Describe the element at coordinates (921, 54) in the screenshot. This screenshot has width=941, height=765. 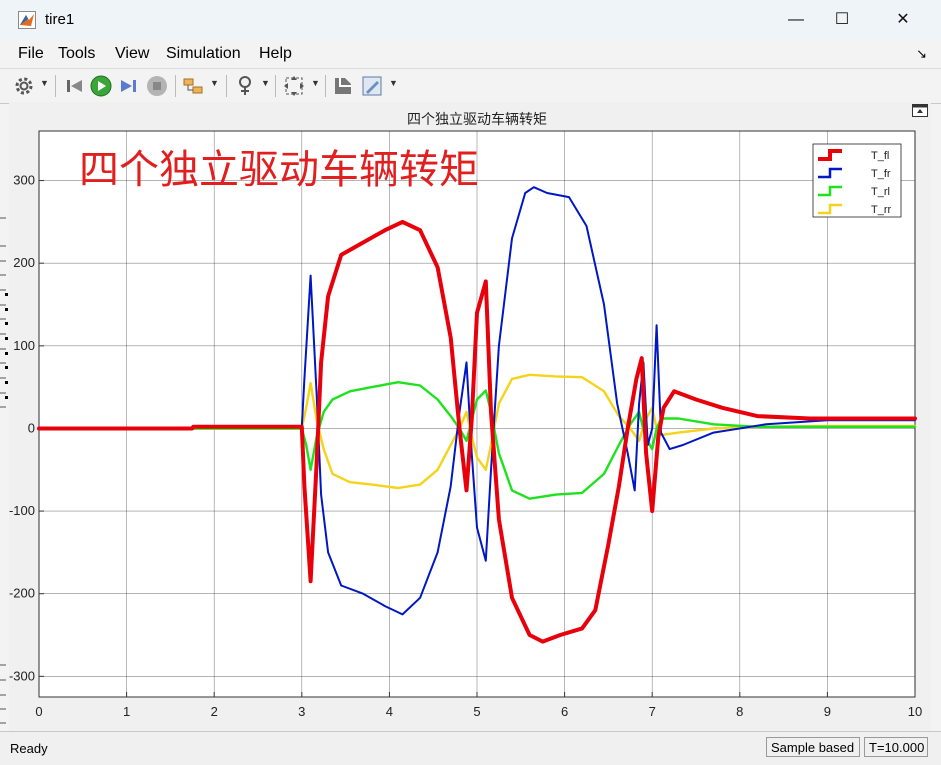
I see `dock-arrow-icon: ↘` at that location.